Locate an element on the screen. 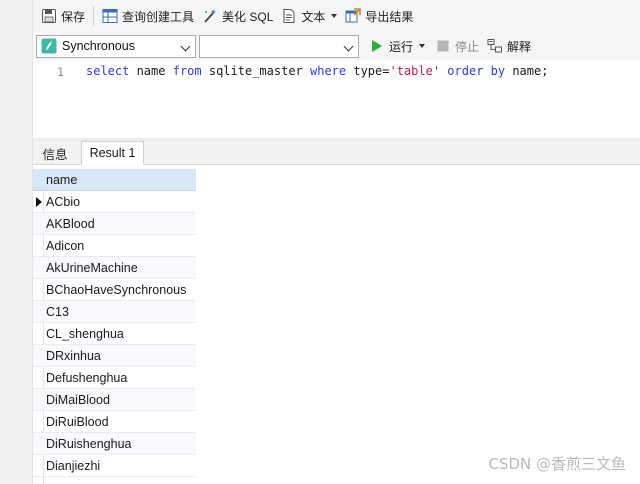  document-icon is located at coordinates (289, 16).